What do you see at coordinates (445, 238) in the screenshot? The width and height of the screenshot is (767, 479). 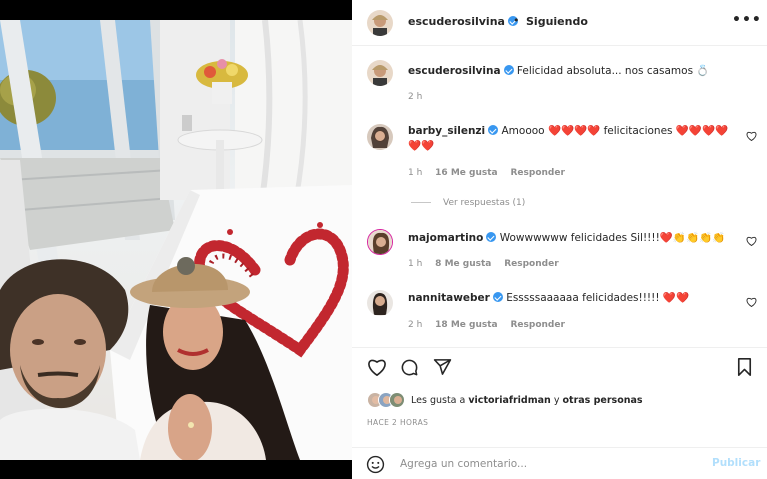 I see `comment-username: majomartino` at bounding box center [445, 238].